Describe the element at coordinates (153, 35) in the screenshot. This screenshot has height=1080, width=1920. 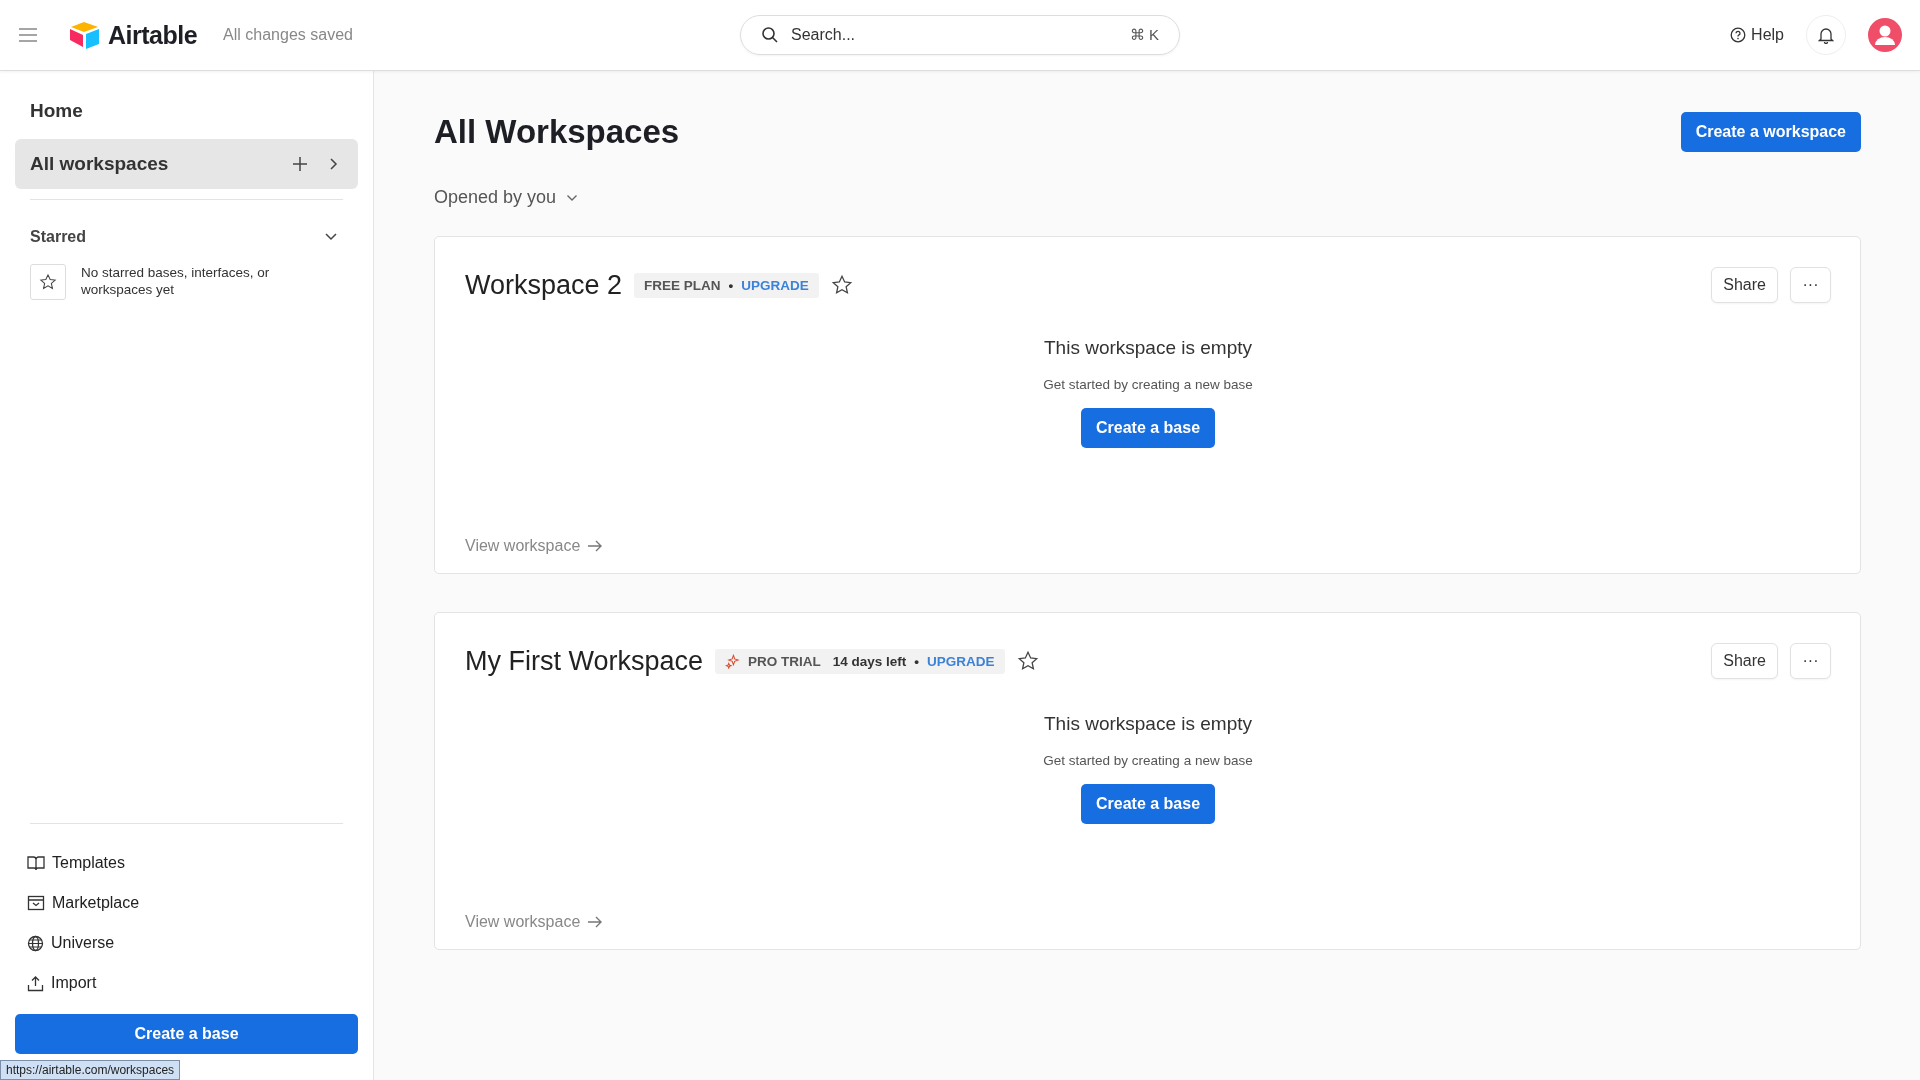
I see `brand-name: Airtable` at that location.